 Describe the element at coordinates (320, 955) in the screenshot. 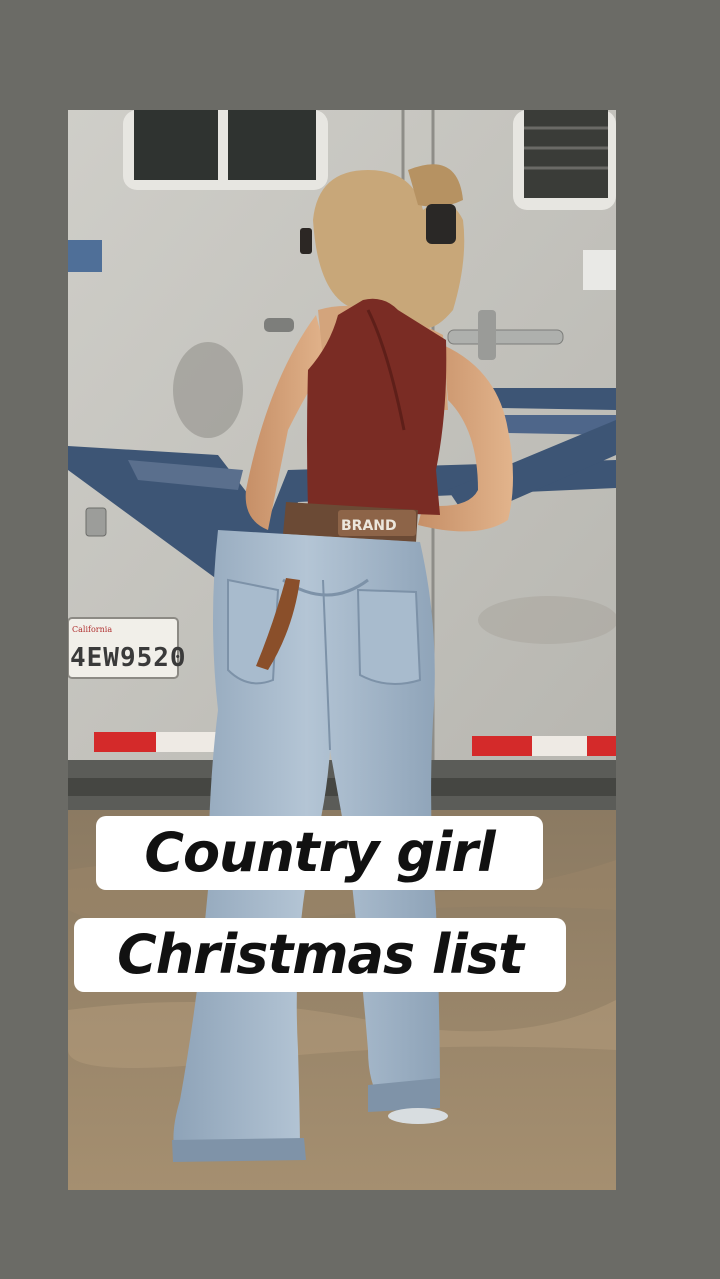

I see `caption-line-2: Christmas list` at that location.